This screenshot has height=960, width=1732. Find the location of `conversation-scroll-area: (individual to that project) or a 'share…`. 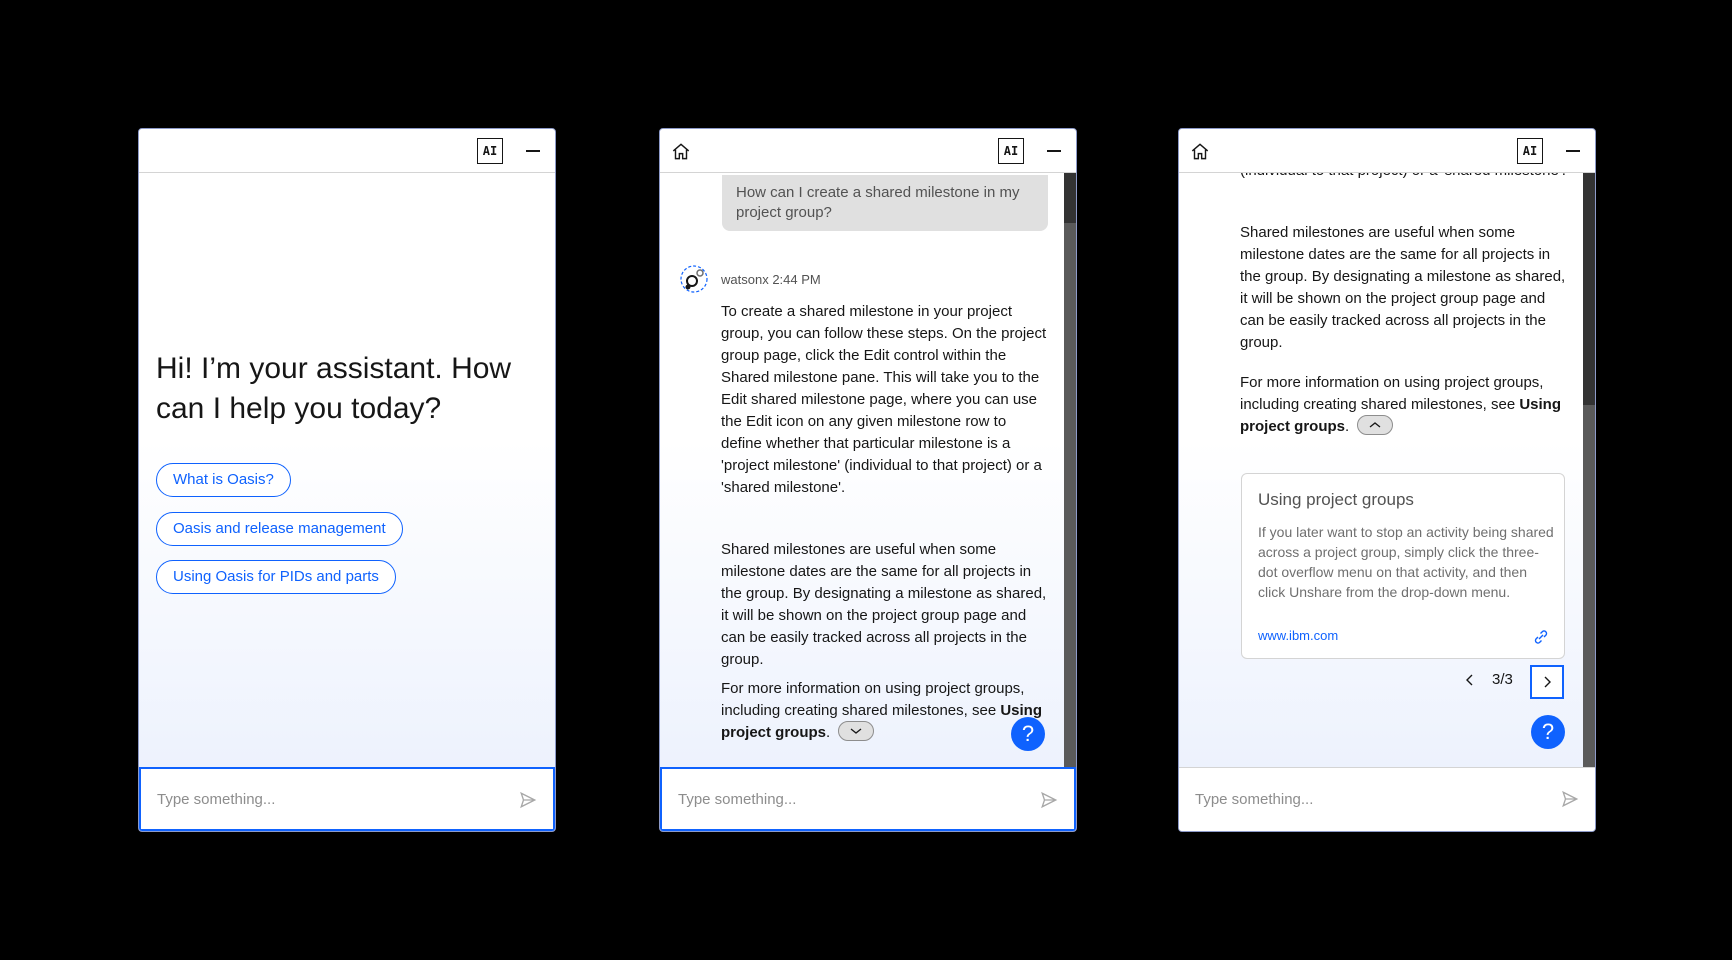

conversation-scroll-area: (individual to that project) or a 'share… is located at coordinates (1387, 470).